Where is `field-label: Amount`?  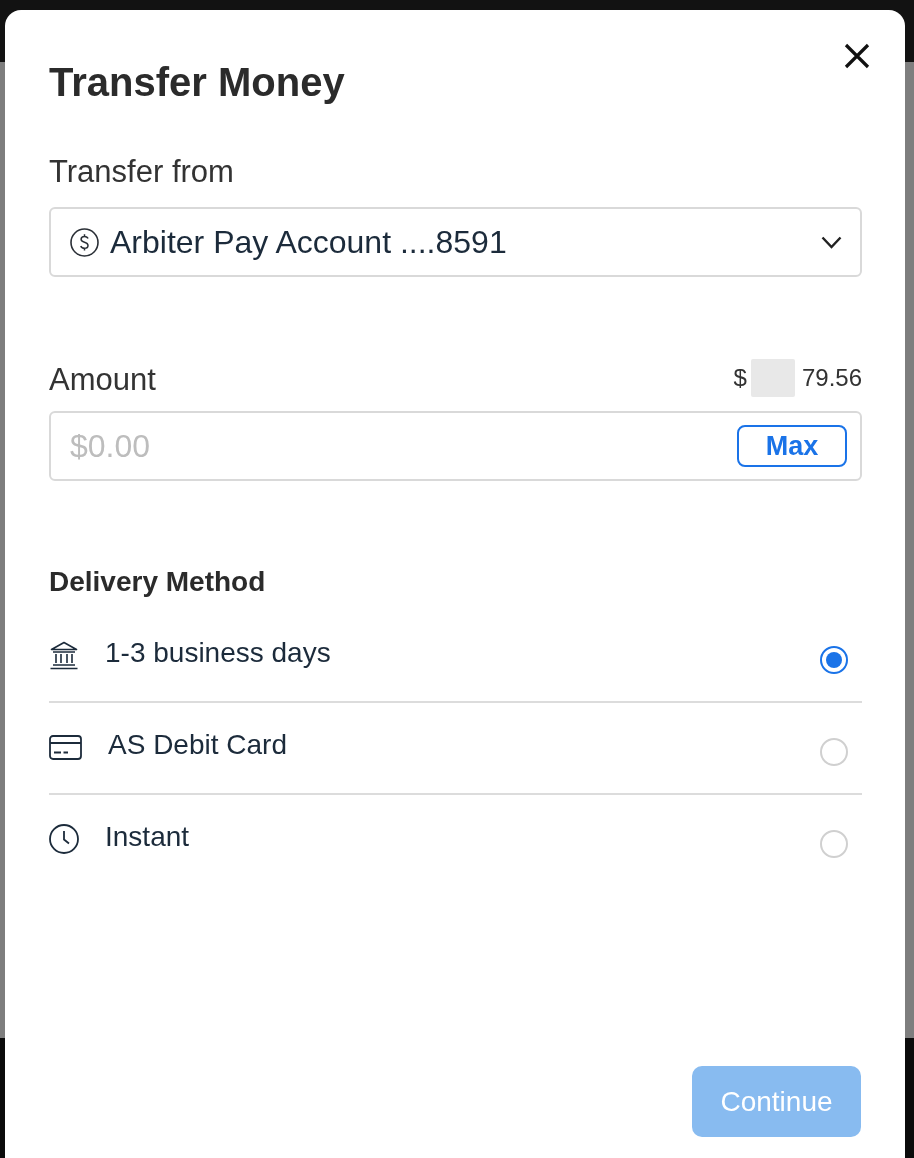
field-label: Amount is located at coordinates (102, 380).